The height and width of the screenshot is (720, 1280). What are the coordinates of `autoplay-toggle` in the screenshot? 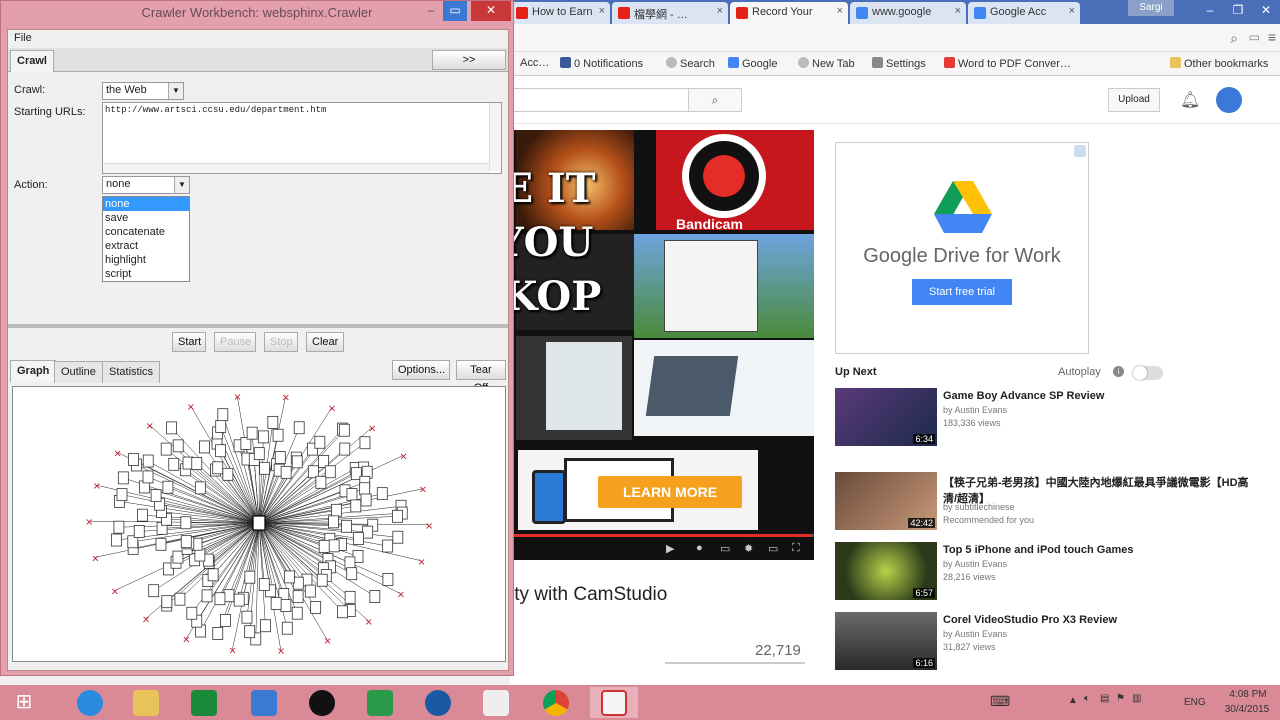 It's located at (1148, 373).